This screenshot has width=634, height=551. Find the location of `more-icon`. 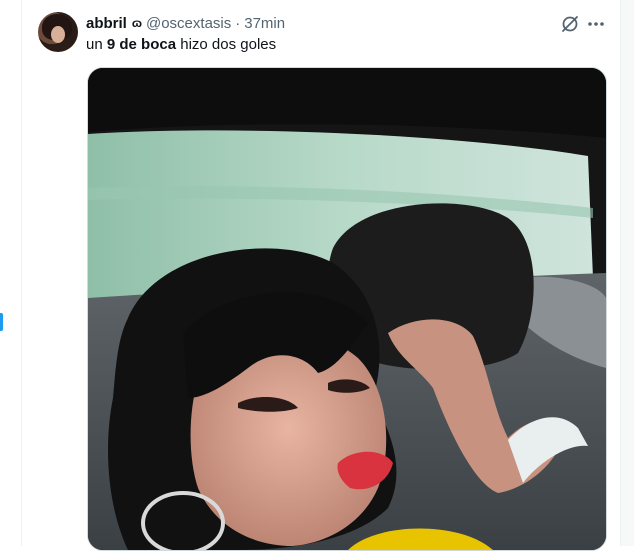

more-icon is located at coordinates (596, 24).